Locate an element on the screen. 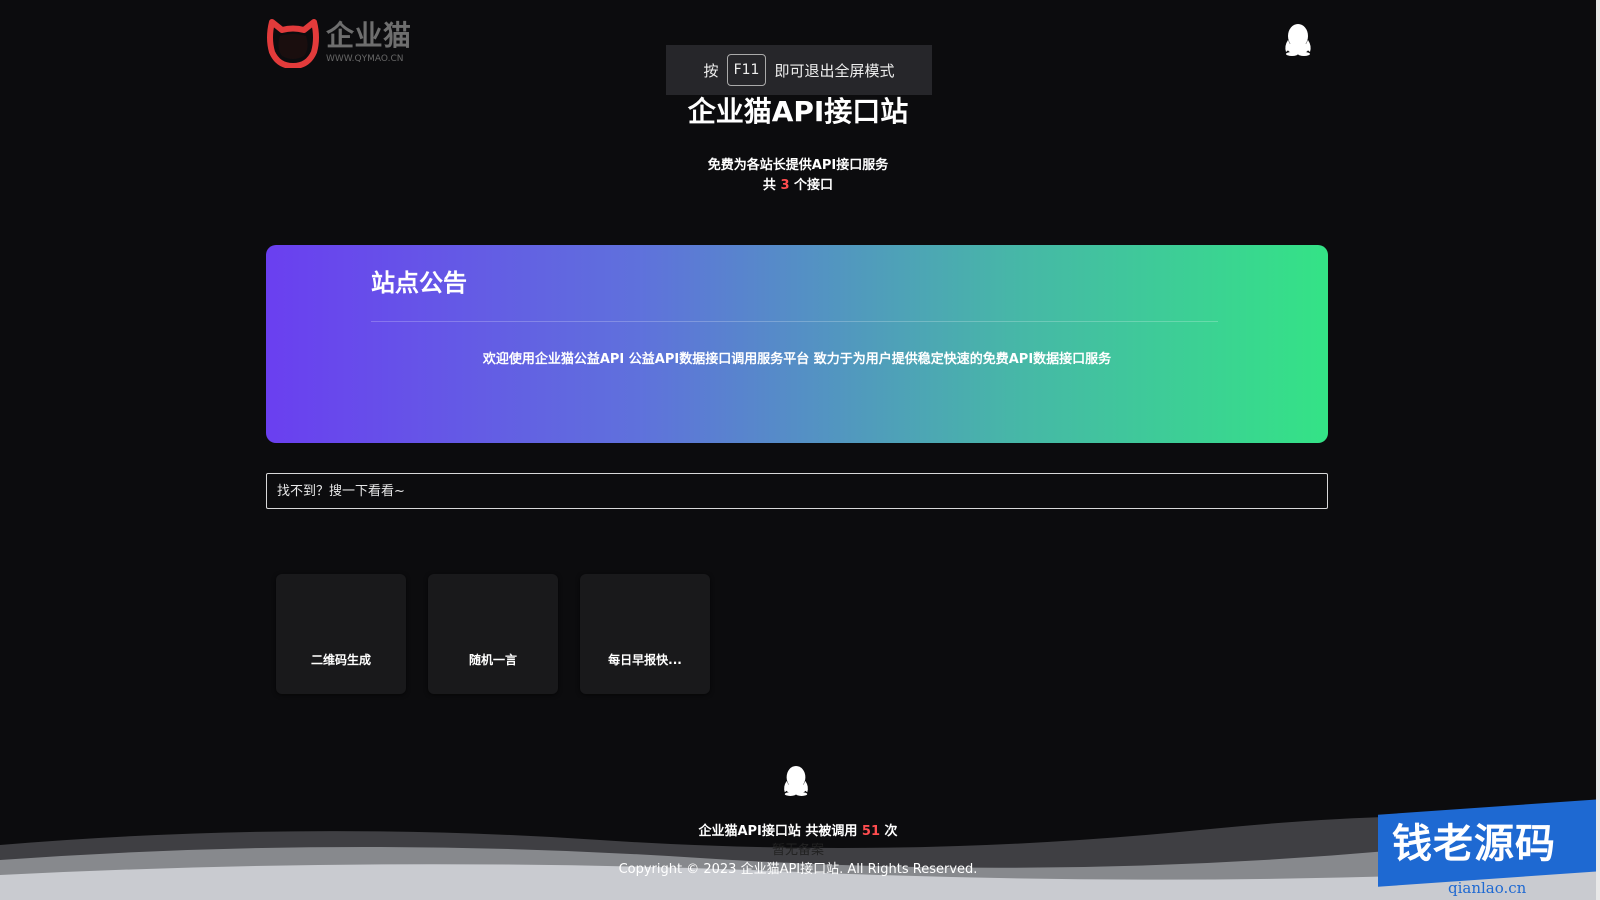 This screenshot has width=1600, height=900. api-card-qrcode: 二维码生成 is located at coordinates (341, 634).